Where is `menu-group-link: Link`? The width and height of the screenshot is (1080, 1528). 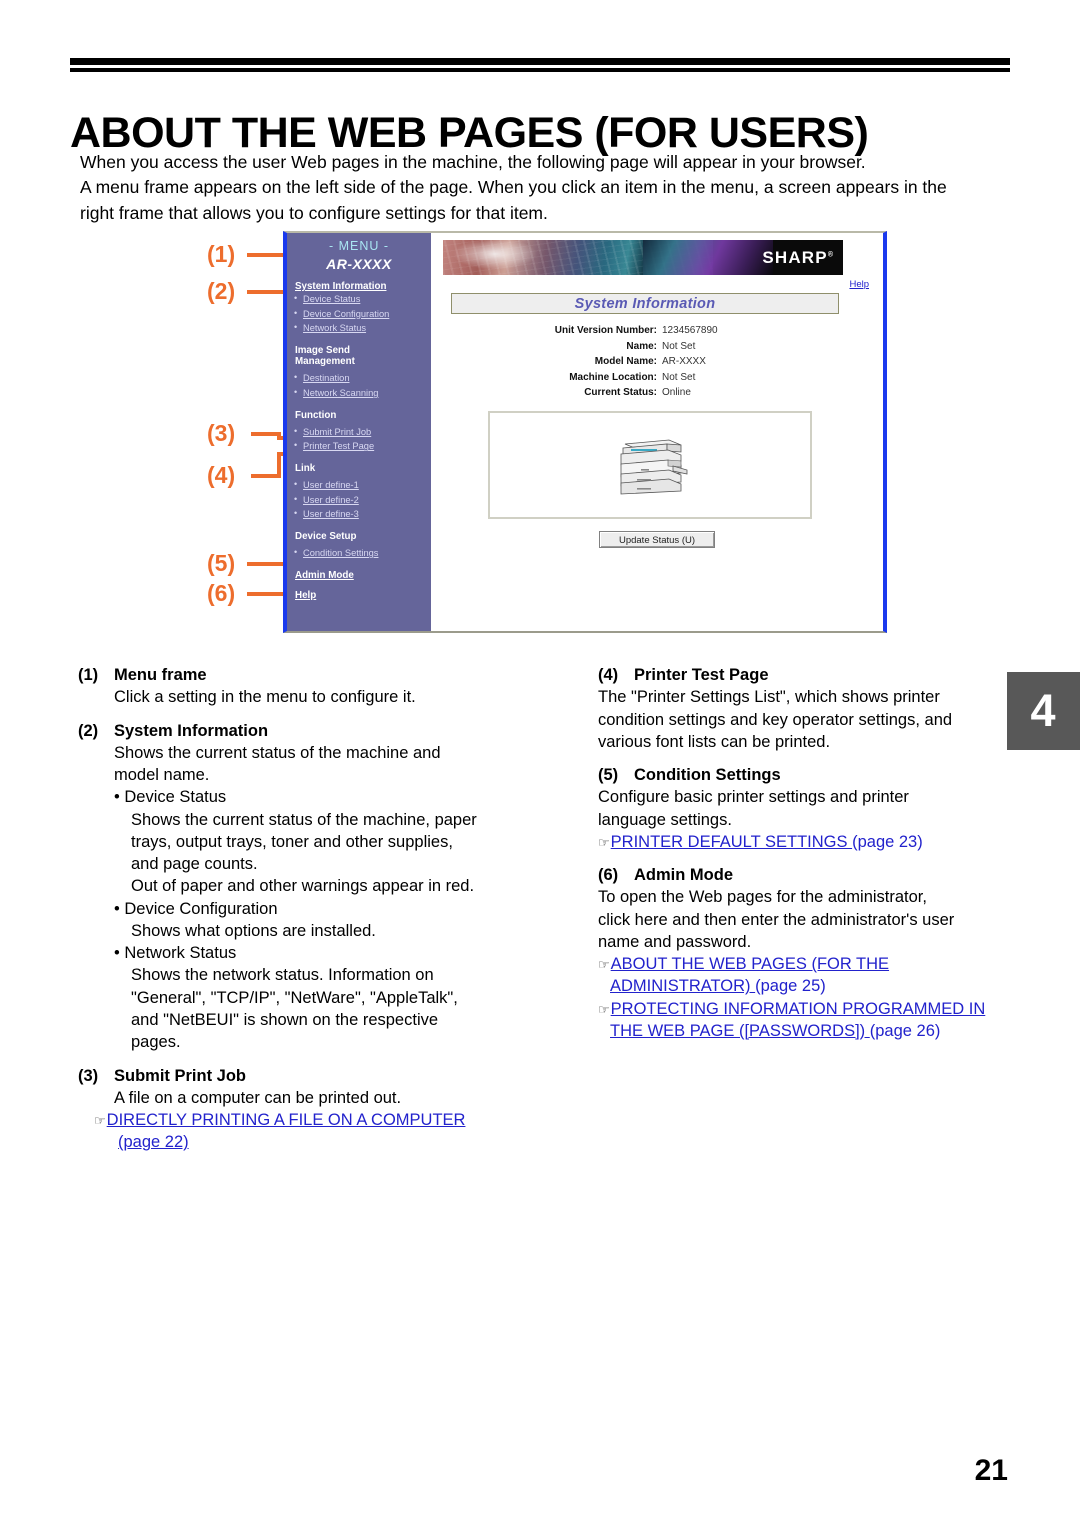 menu-group-link: Link is located at coordinates (305, 468).